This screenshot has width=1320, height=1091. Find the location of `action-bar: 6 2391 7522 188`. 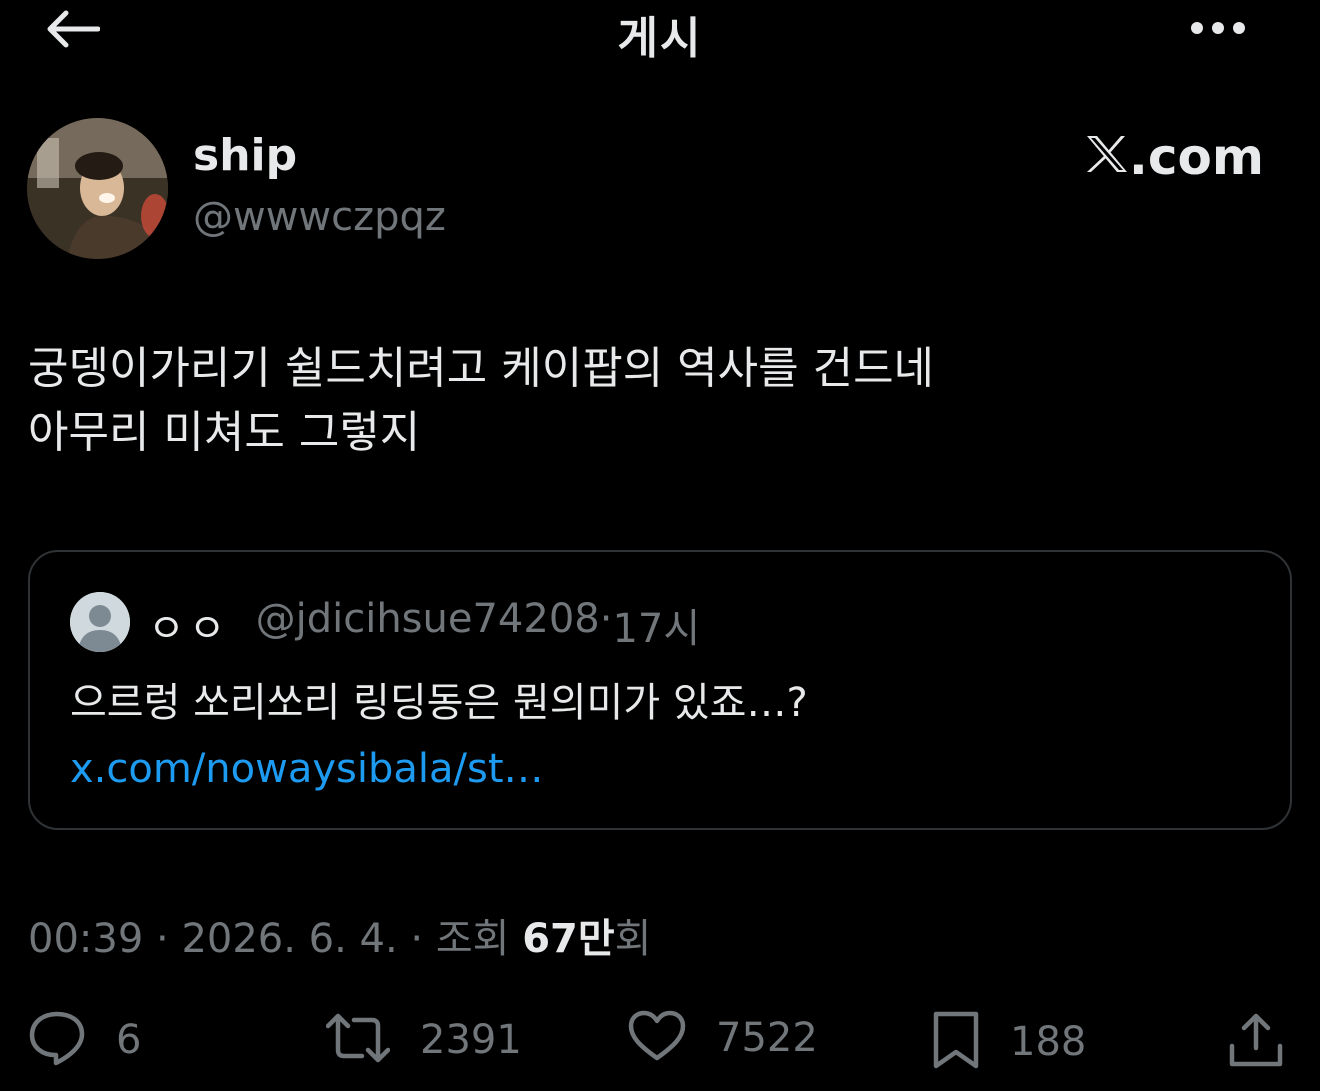

action-bar: 6 2391 7522 188 is located at coordinates (660, 1040).